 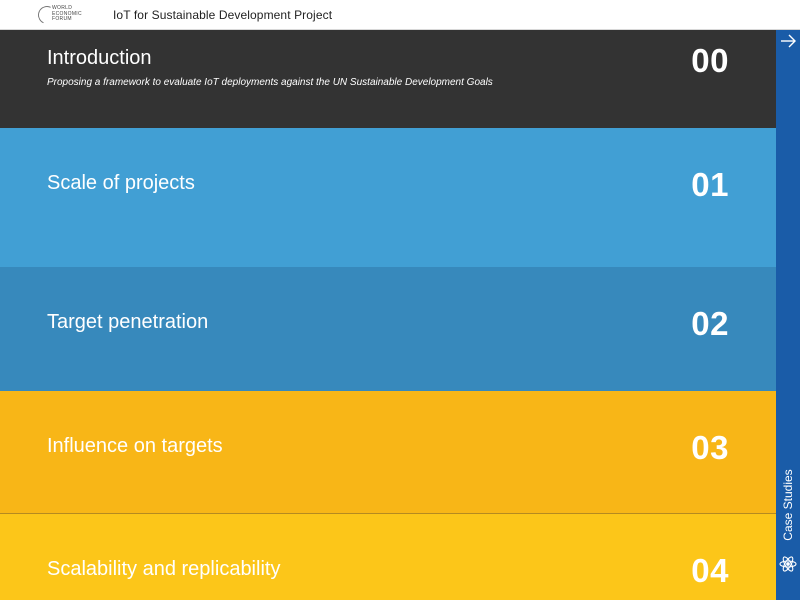 What do you see at coordinates (223, 14) in the screenshot?
I see `page-title: IoT for Sustainable Development Project` at bounding box center [223, 14].